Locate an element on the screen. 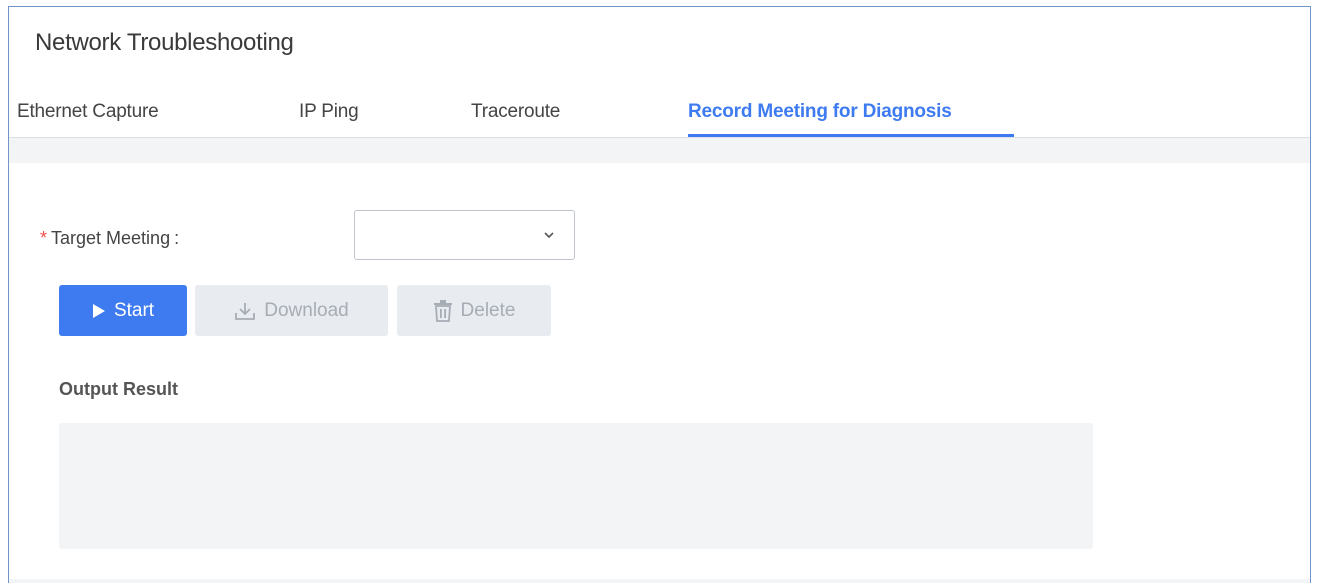 The height and width of the screenshot is (585, 1320). page-title: Network Troubleshooting is located at coordinates (164, 42).